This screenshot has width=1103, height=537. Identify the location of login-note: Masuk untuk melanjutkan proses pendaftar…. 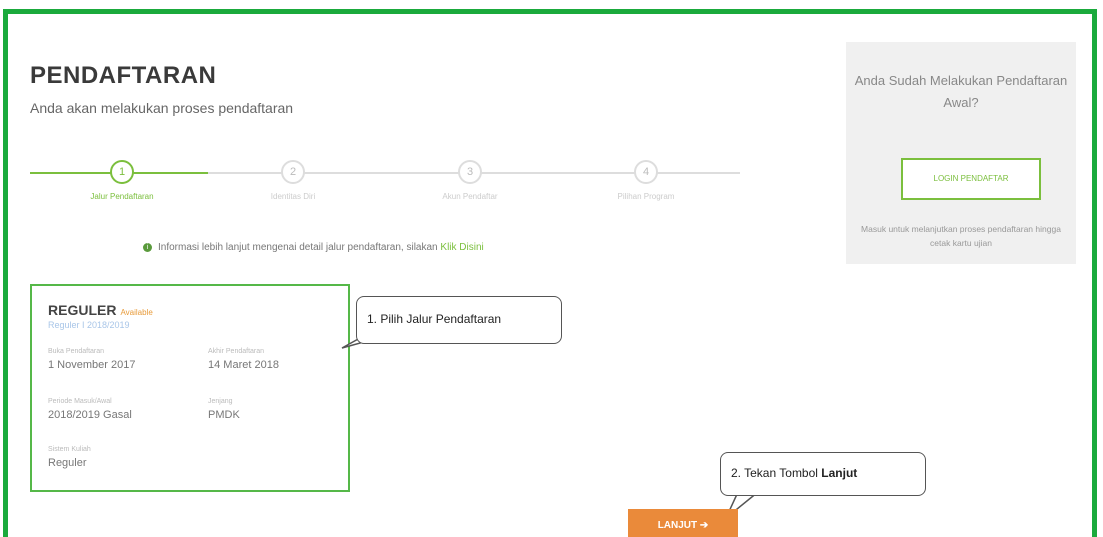
(961, 236).